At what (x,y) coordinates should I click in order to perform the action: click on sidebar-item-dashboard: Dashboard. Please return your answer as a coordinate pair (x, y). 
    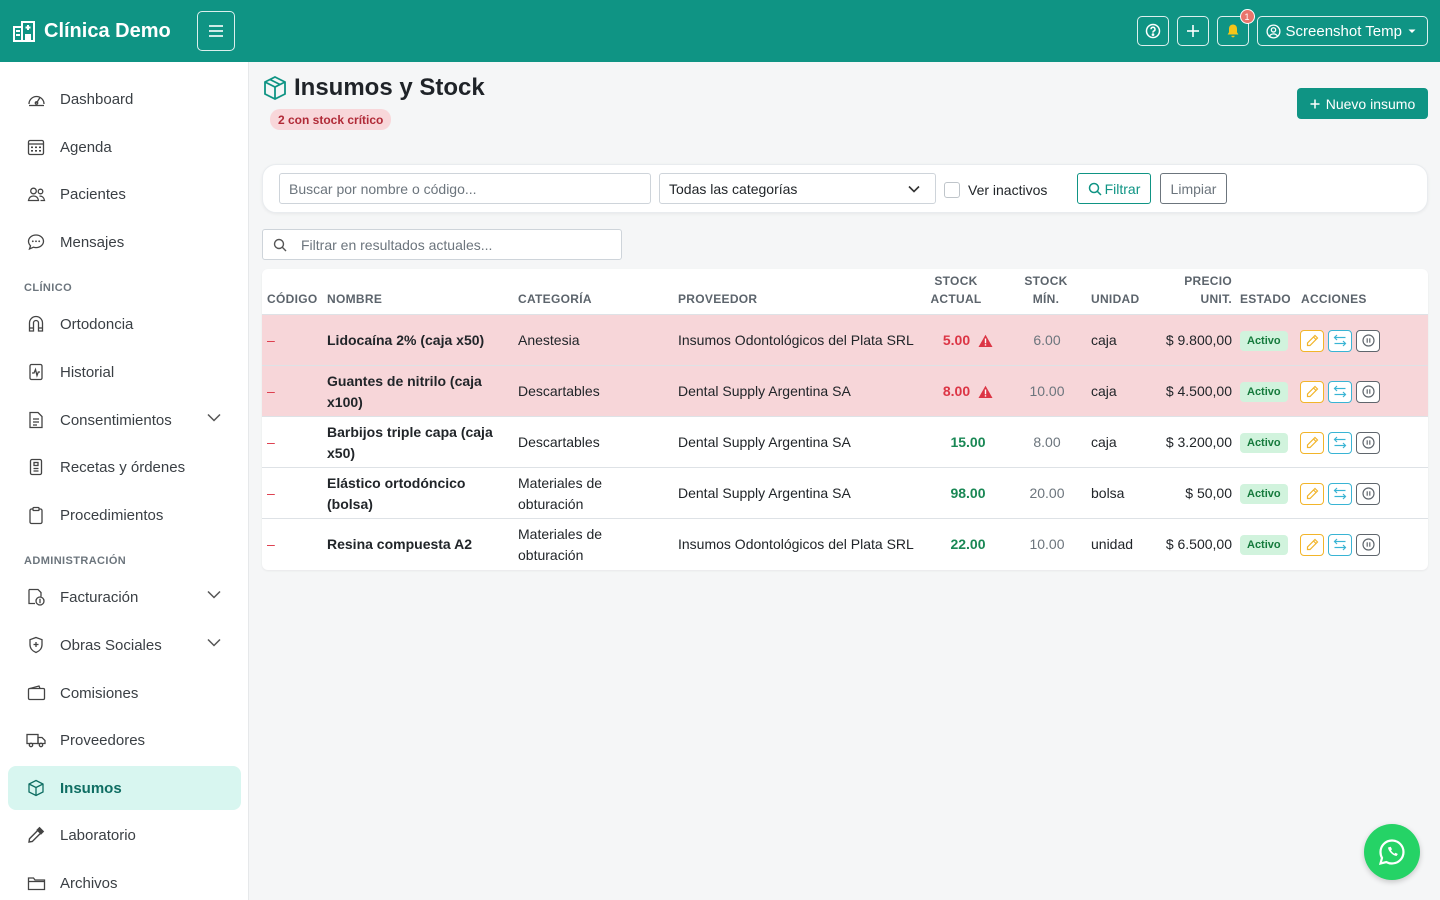
    Looking at the image, I should click on (124, 99).